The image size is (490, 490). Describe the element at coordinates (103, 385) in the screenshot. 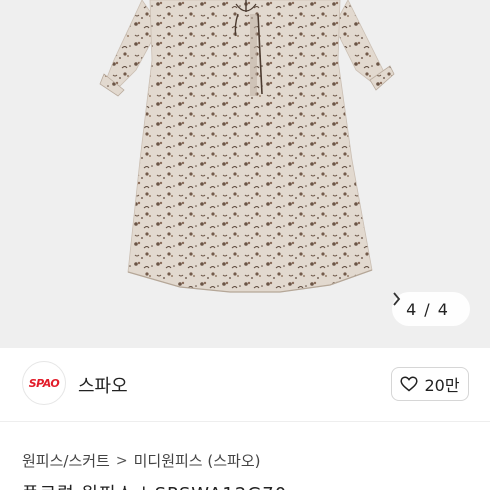

I see `brand-name: 스파오` at that location.